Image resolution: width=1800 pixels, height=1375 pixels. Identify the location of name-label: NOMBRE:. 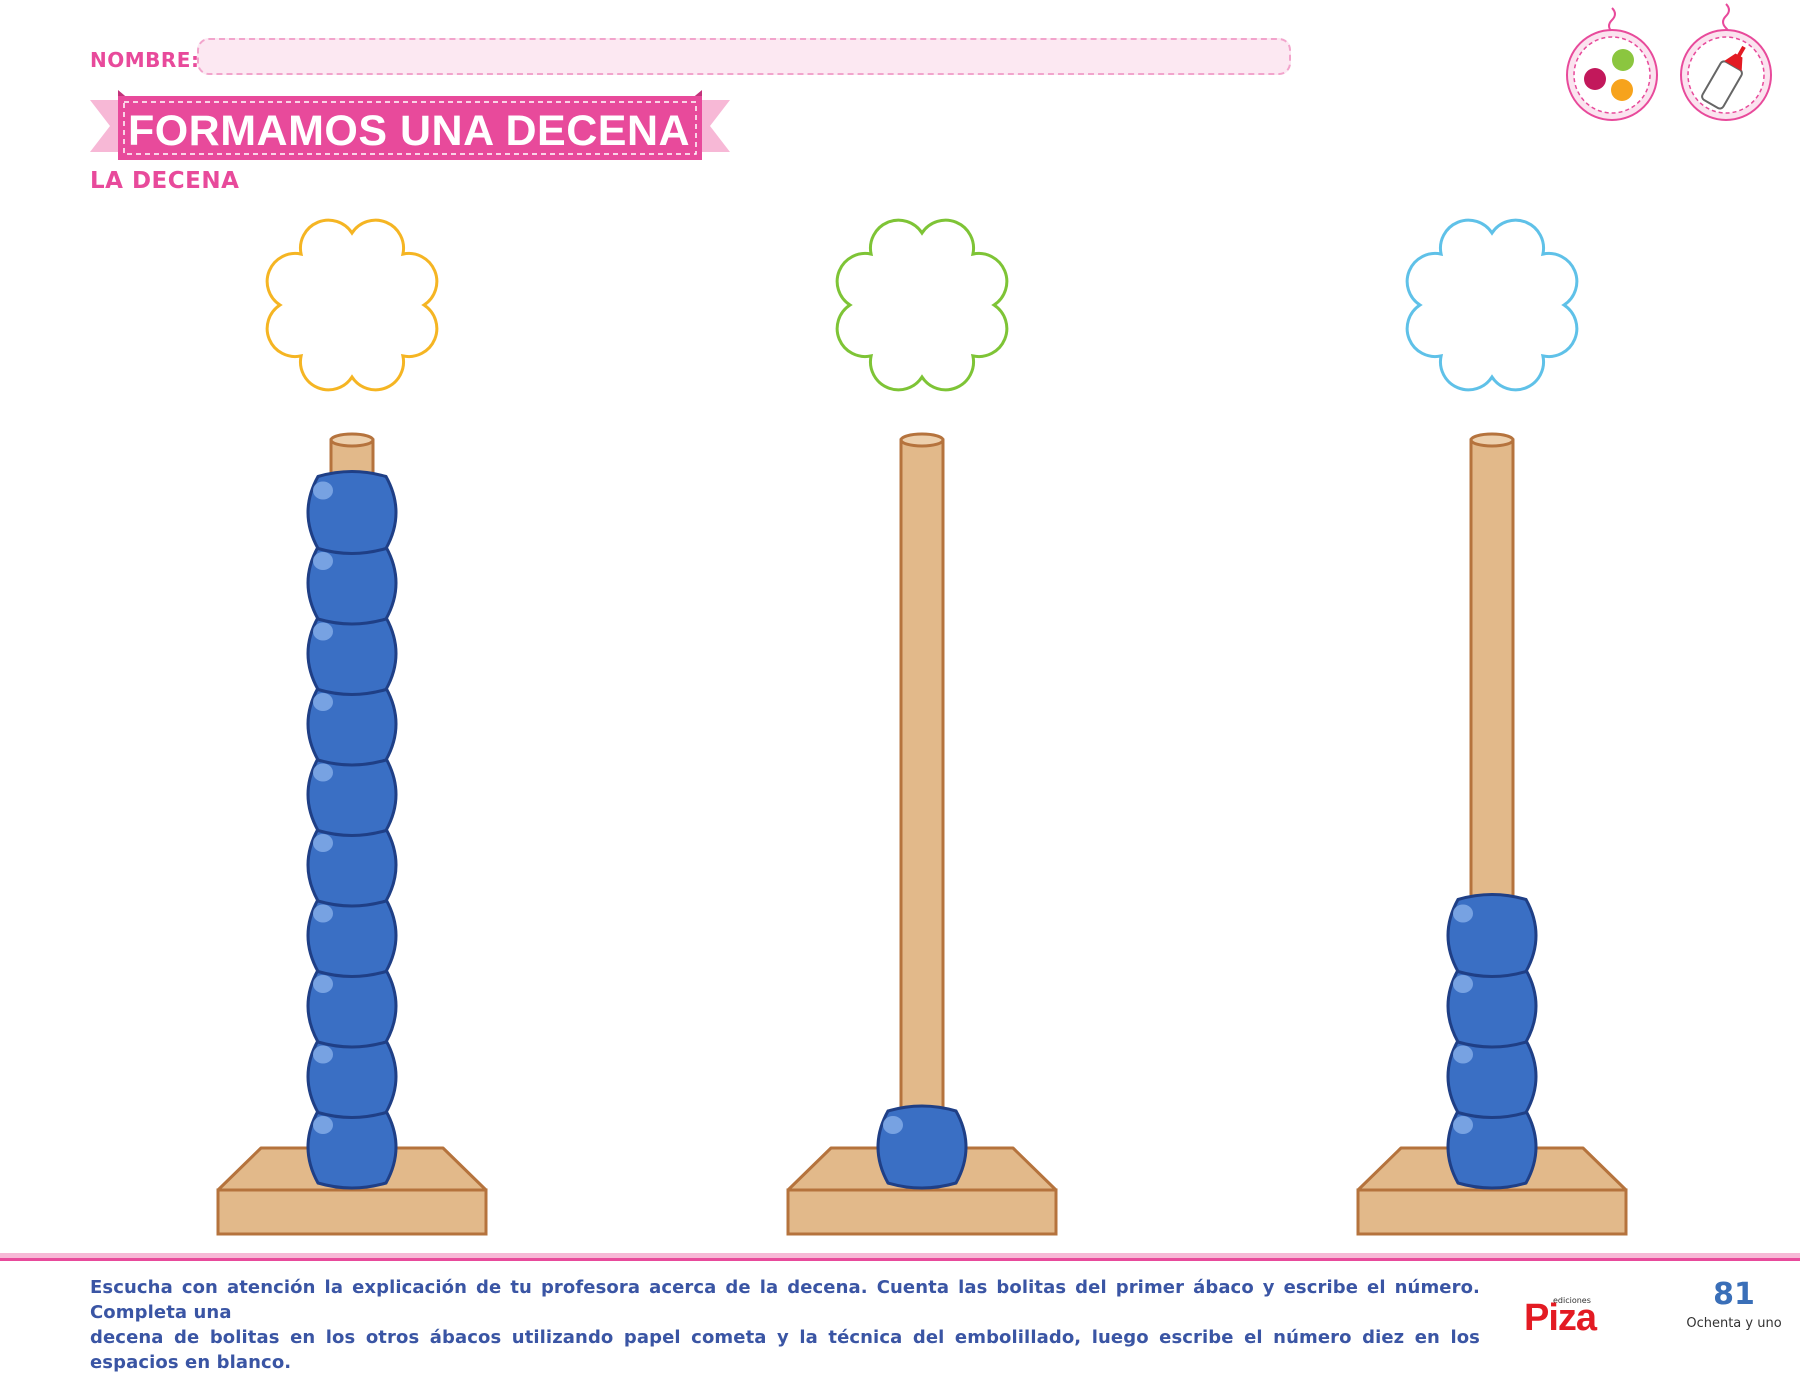
(145, 60).